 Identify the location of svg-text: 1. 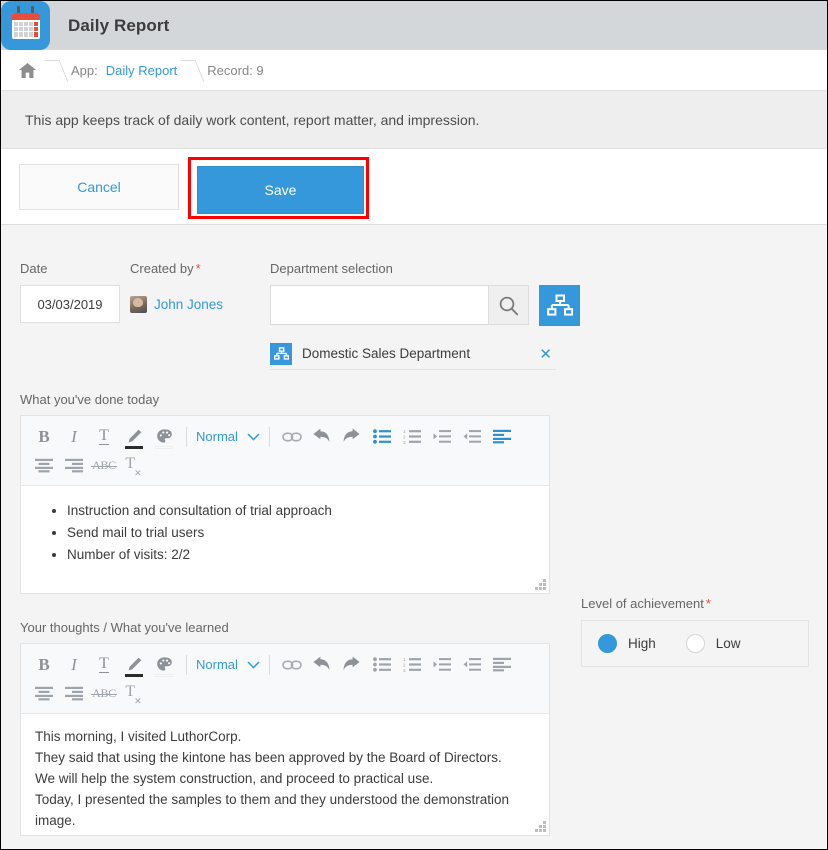
(404, 431).